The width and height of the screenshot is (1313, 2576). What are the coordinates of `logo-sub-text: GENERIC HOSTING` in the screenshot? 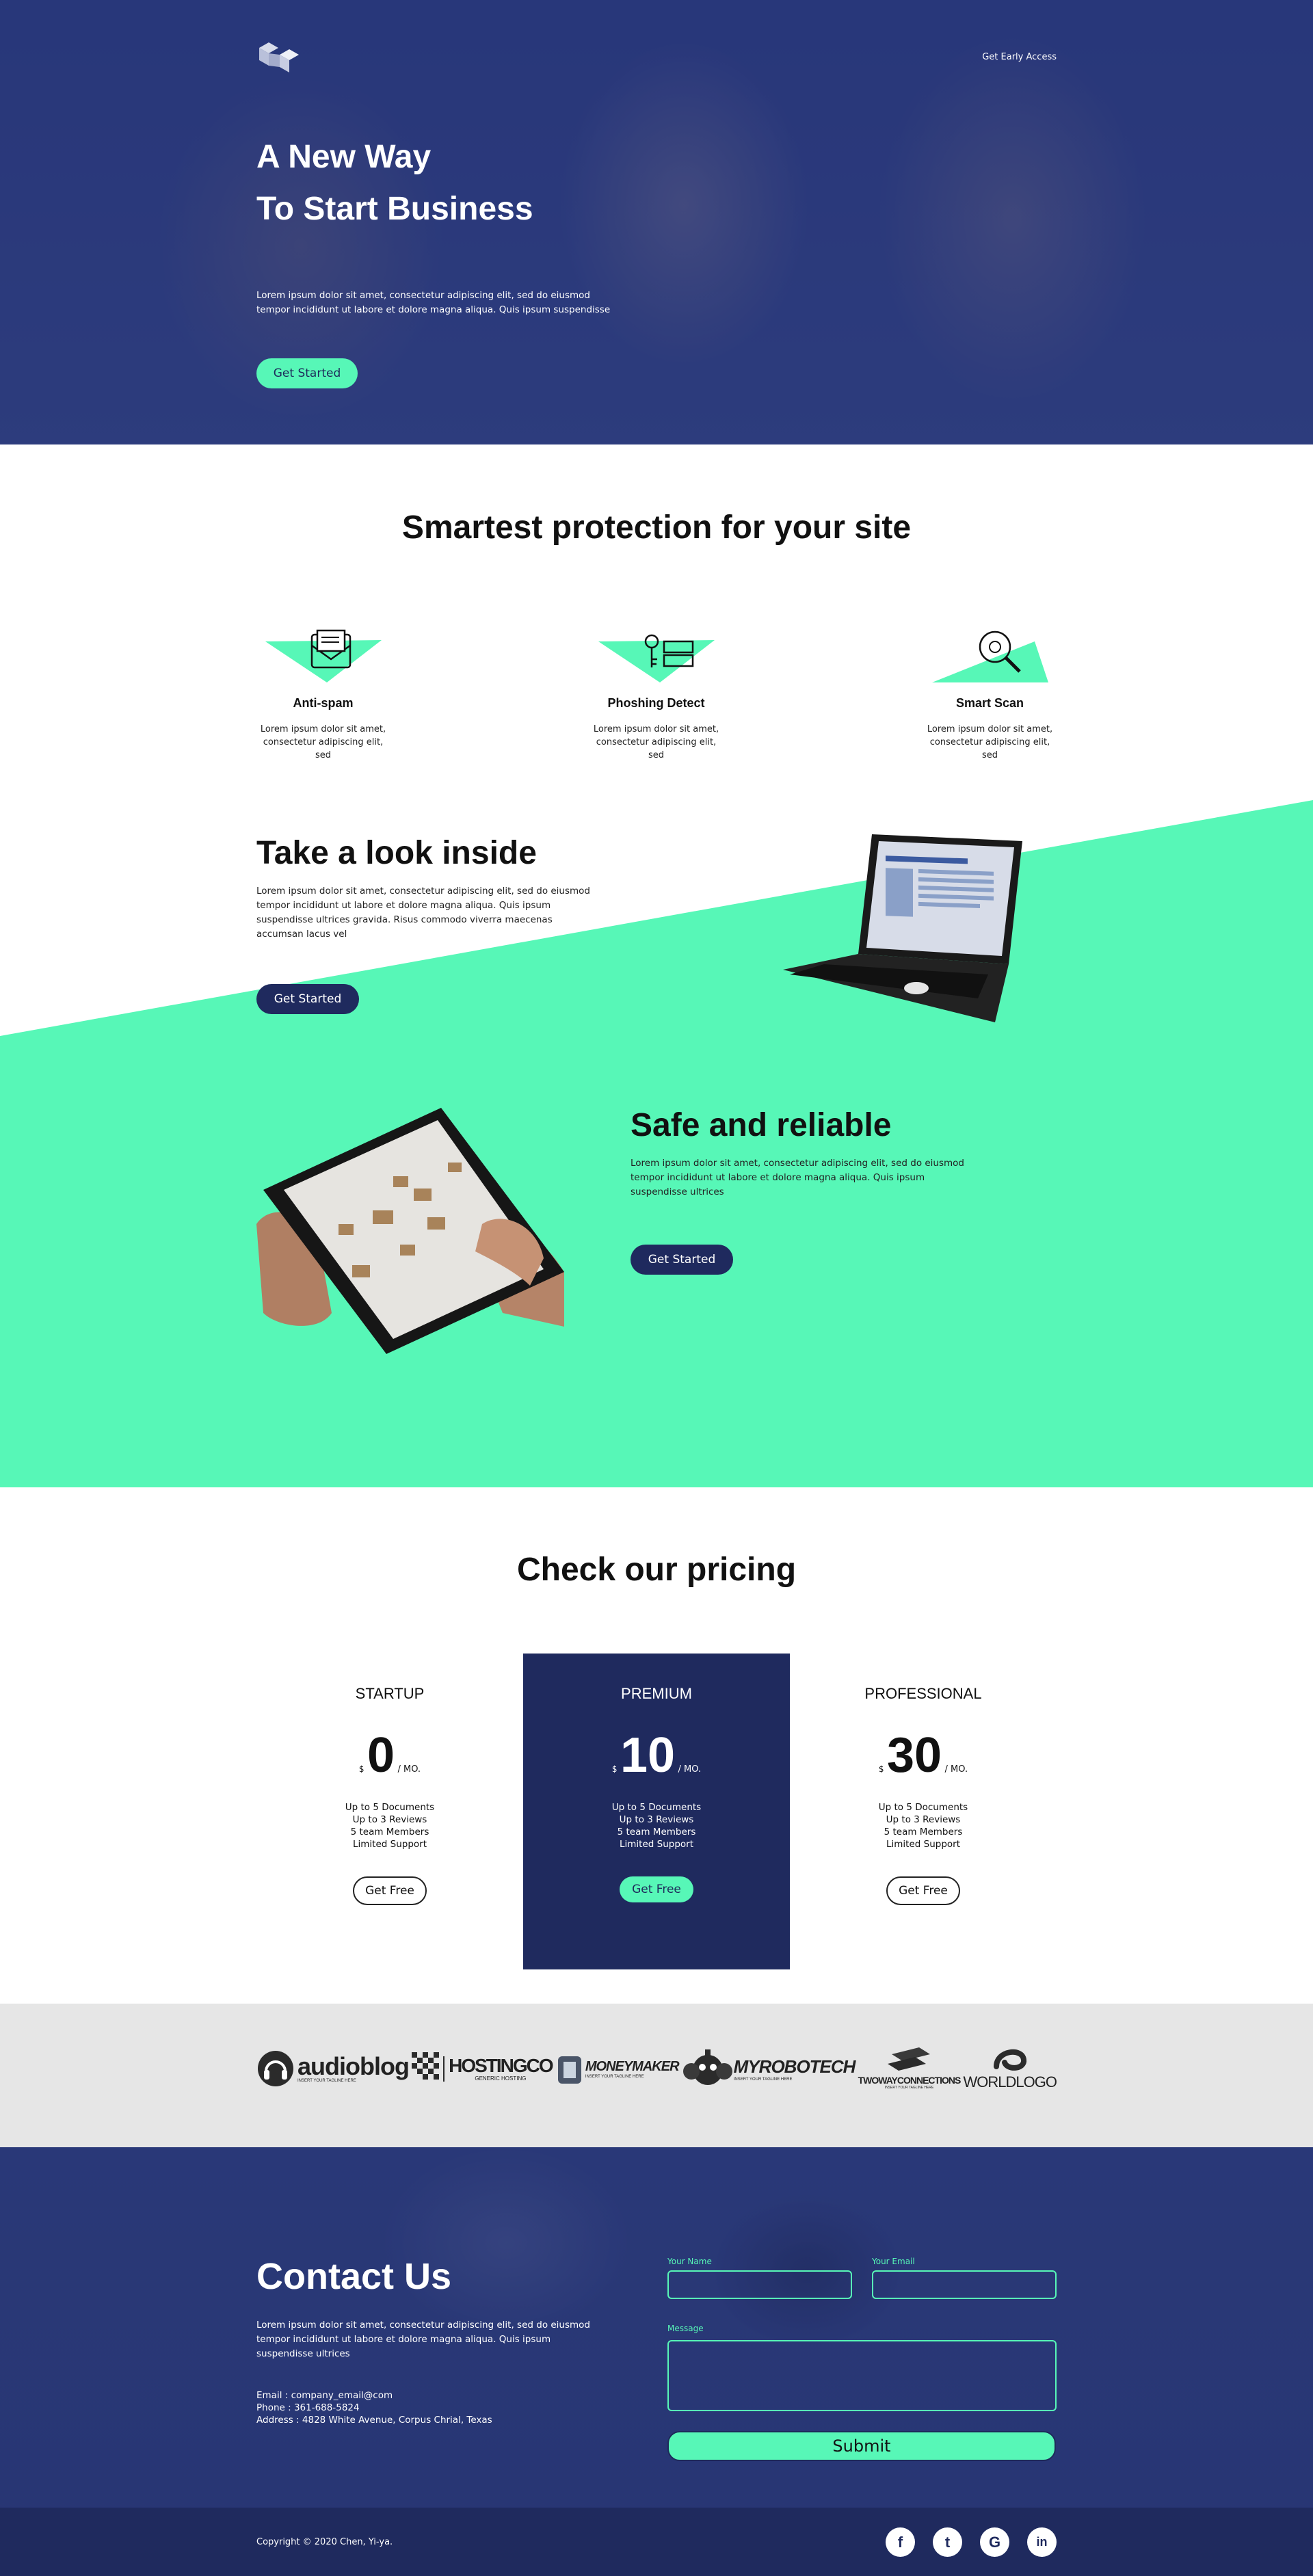 It's located at (501, 2078).